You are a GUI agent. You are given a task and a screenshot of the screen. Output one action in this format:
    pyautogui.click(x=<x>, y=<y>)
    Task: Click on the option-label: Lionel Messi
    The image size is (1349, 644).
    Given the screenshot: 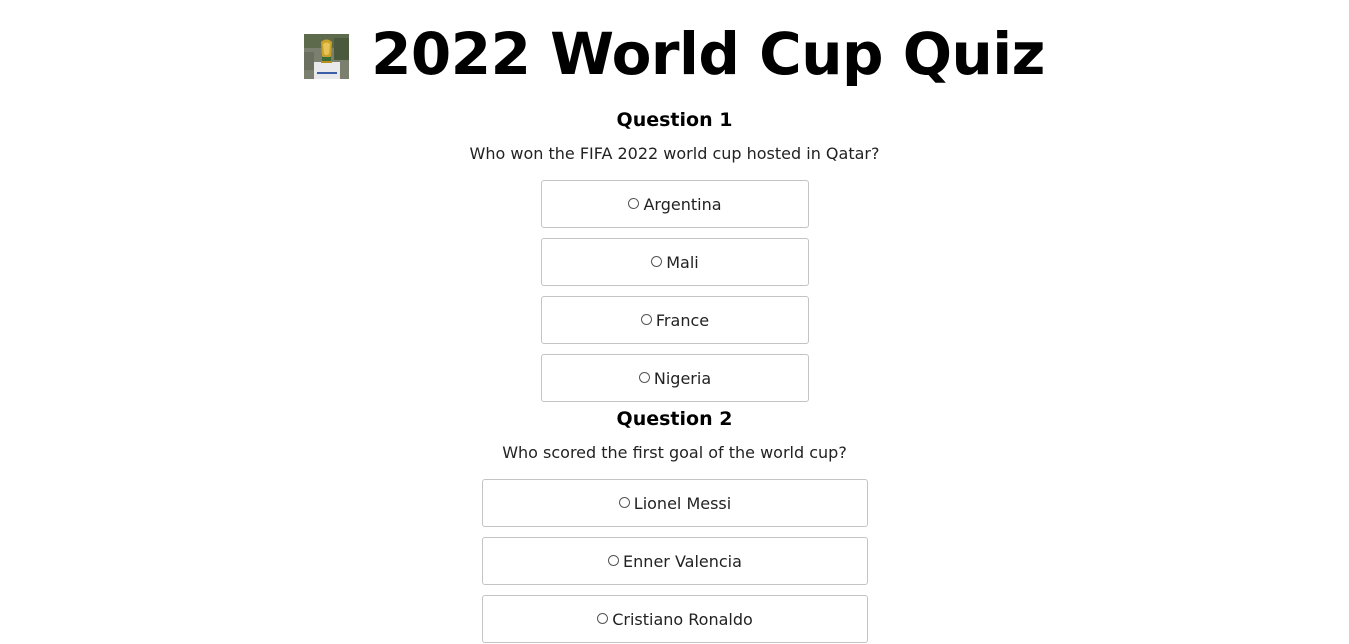 What is the action you would take?
    pyautogui.click(x=682, y=503)
    